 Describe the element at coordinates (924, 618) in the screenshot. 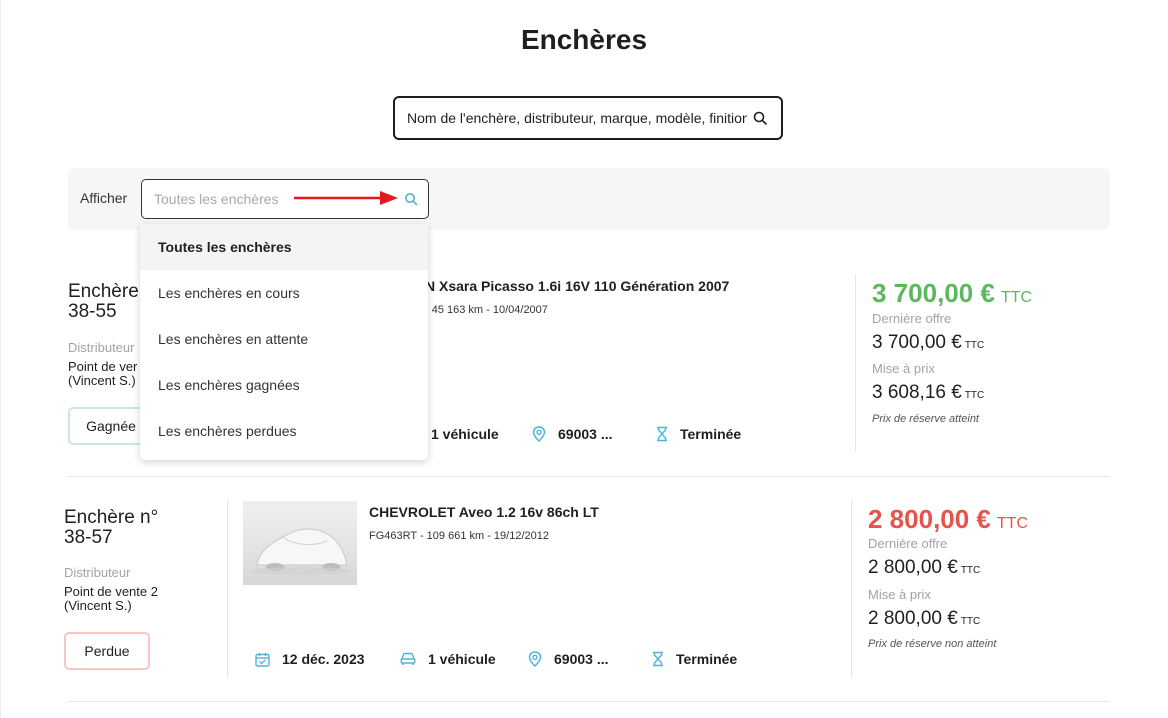

I see `start-price-value: 2 800,00 € TTC` at that location.